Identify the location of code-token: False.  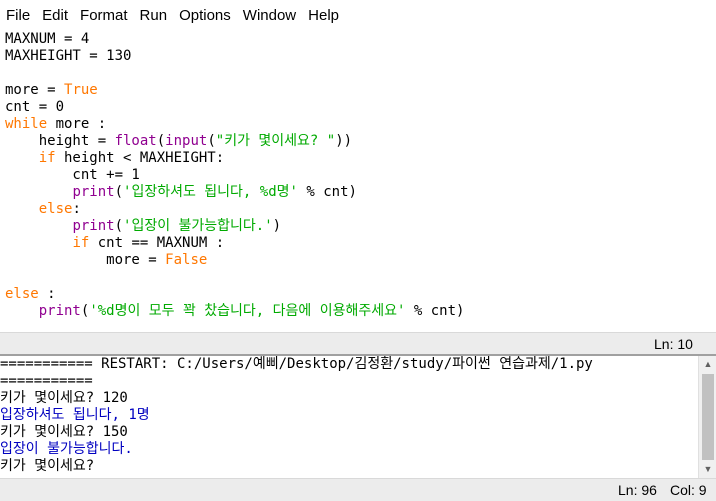
(186, 260).